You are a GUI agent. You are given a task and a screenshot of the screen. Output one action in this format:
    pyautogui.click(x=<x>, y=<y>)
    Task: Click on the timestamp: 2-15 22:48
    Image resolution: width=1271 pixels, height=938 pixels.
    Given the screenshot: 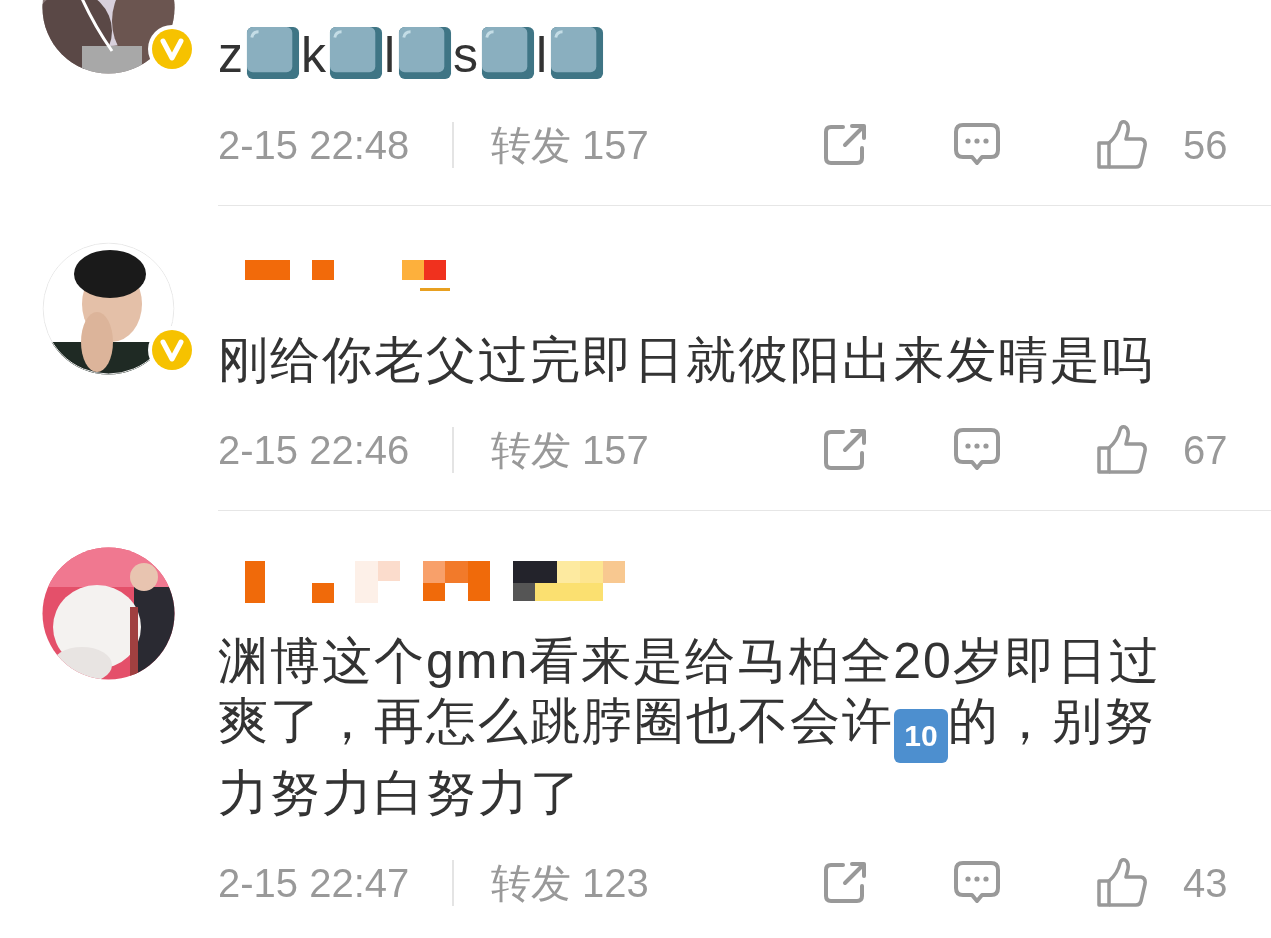 What is the action you would take?
    pyautogui.click(x=314, y=145)
    